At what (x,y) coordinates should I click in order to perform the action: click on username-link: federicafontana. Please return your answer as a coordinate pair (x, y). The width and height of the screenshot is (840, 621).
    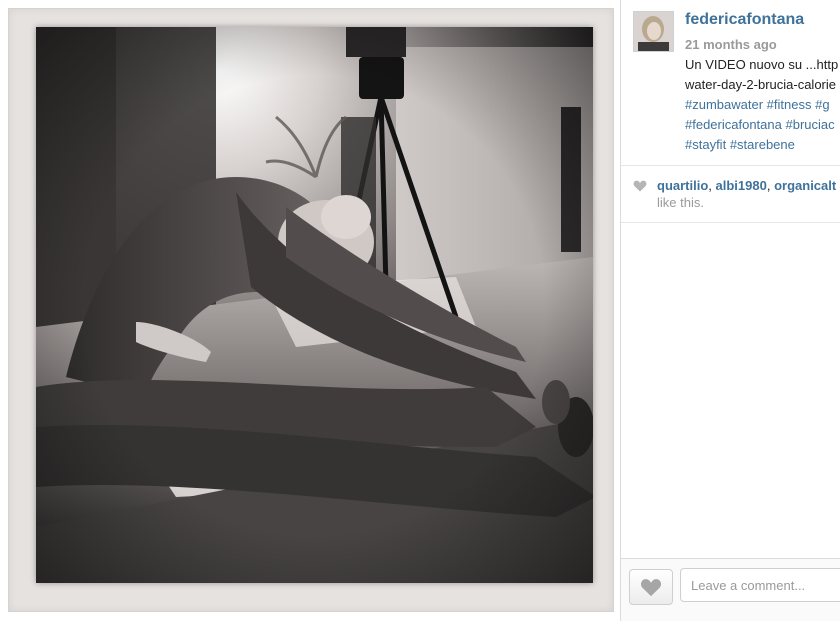
    Looking at the image, I should click on (744, 20).